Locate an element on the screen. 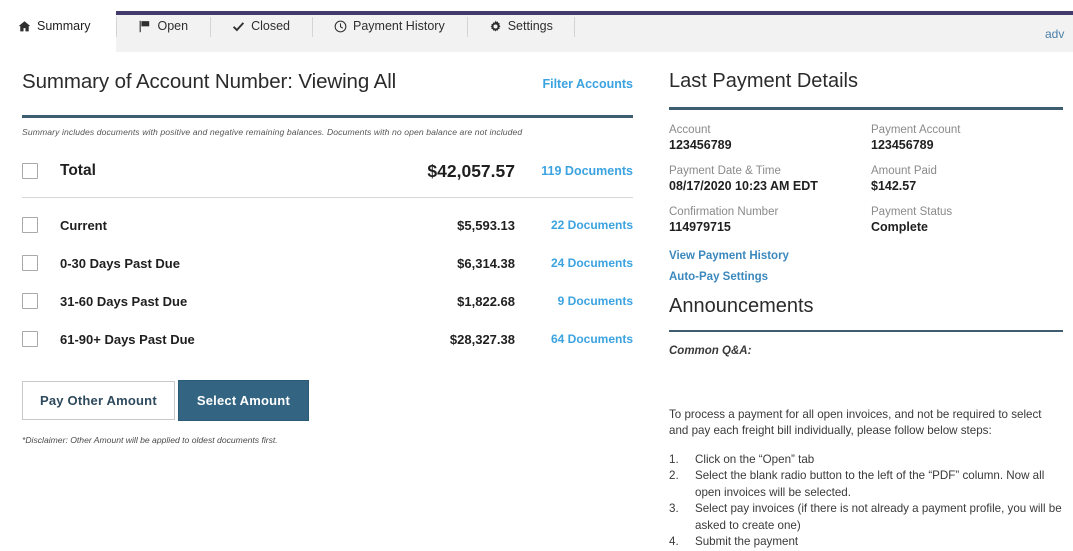 The width and height of the screenshot is (1073, 551). field-account: Account 123456789 is located at coordinates (770, 138).